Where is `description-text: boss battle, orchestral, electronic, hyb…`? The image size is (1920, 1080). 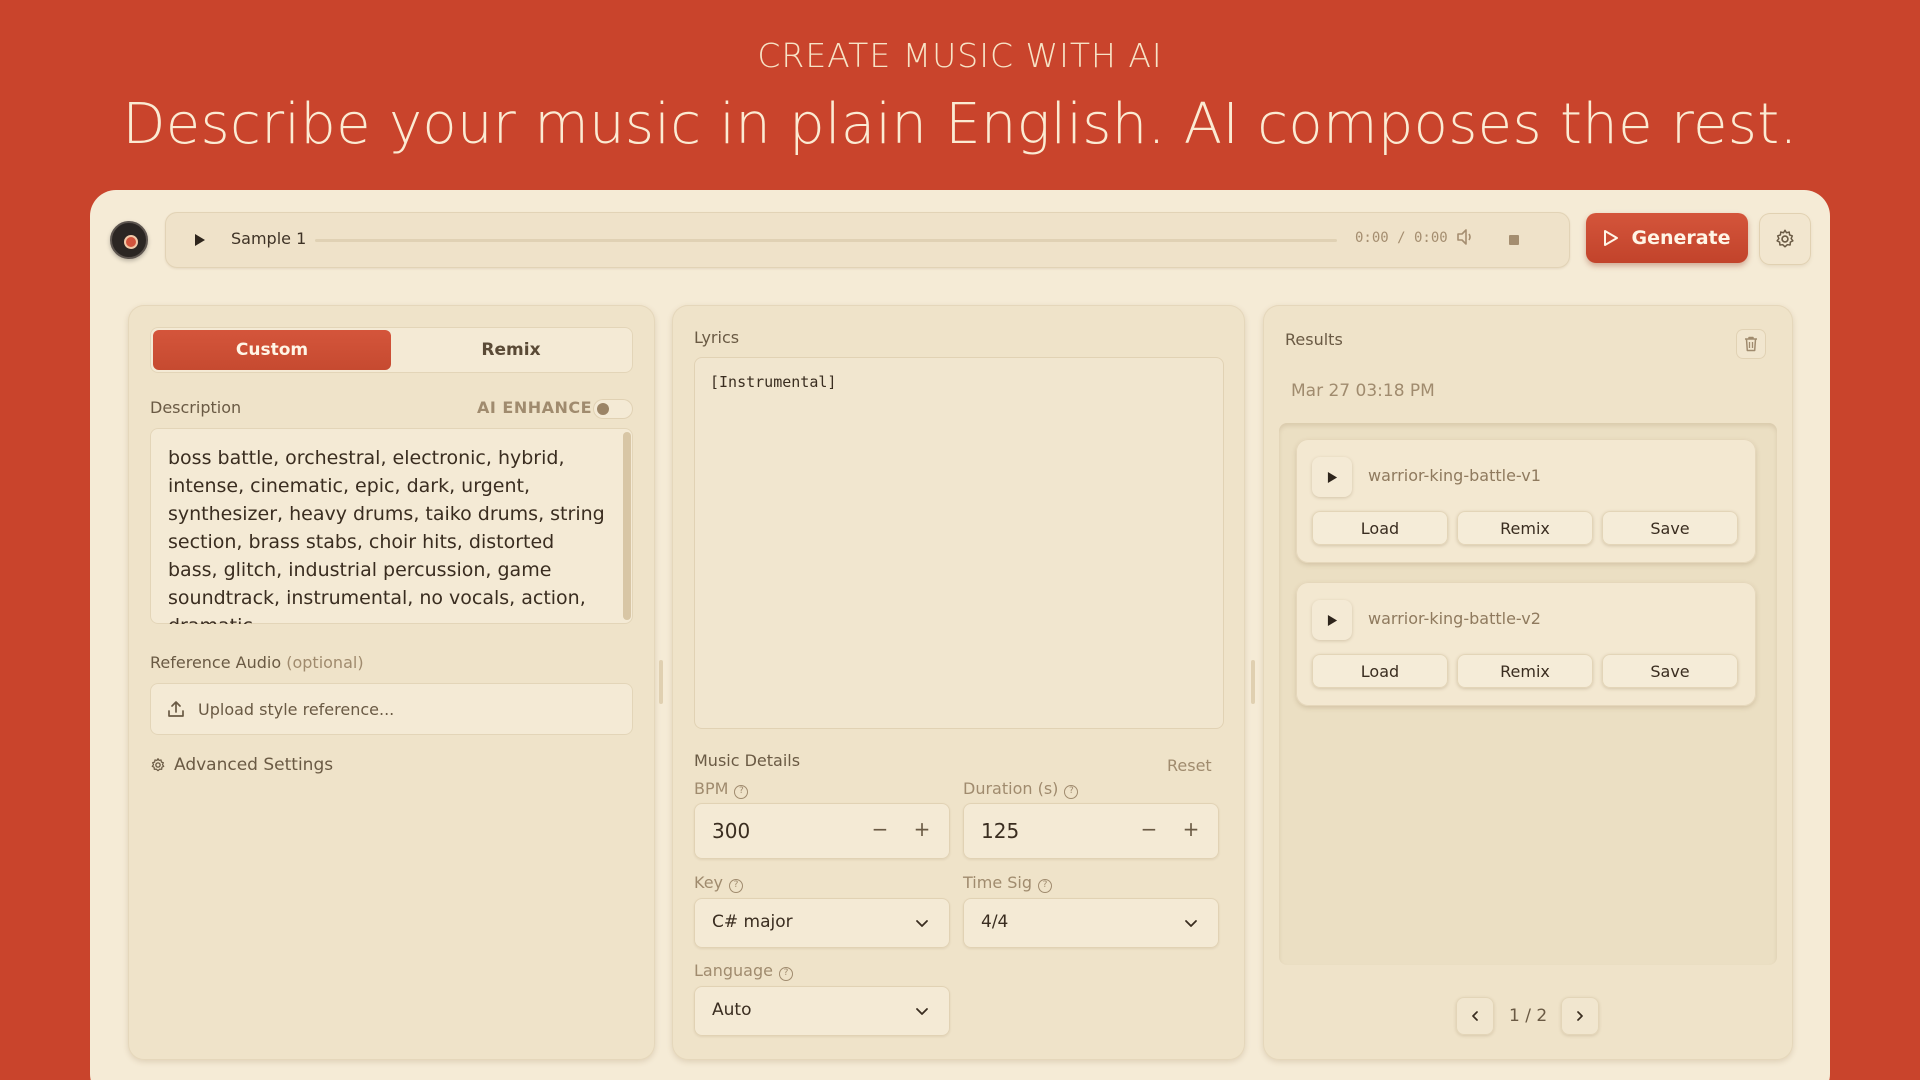
description-text: boss battle, orchestral, electronic, hyb… is located at coordinates (386, 535).